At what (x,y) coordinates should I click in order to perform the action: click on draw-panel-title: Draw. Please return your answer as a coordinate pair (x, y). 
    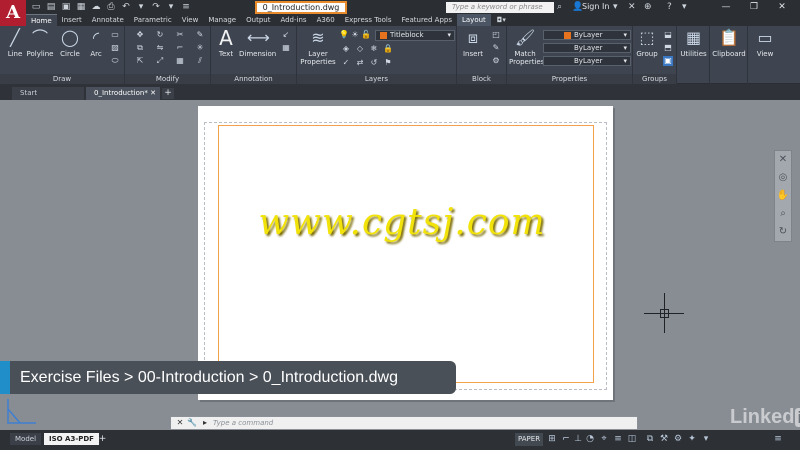
    Looking at the image, I should click on (62, 79).